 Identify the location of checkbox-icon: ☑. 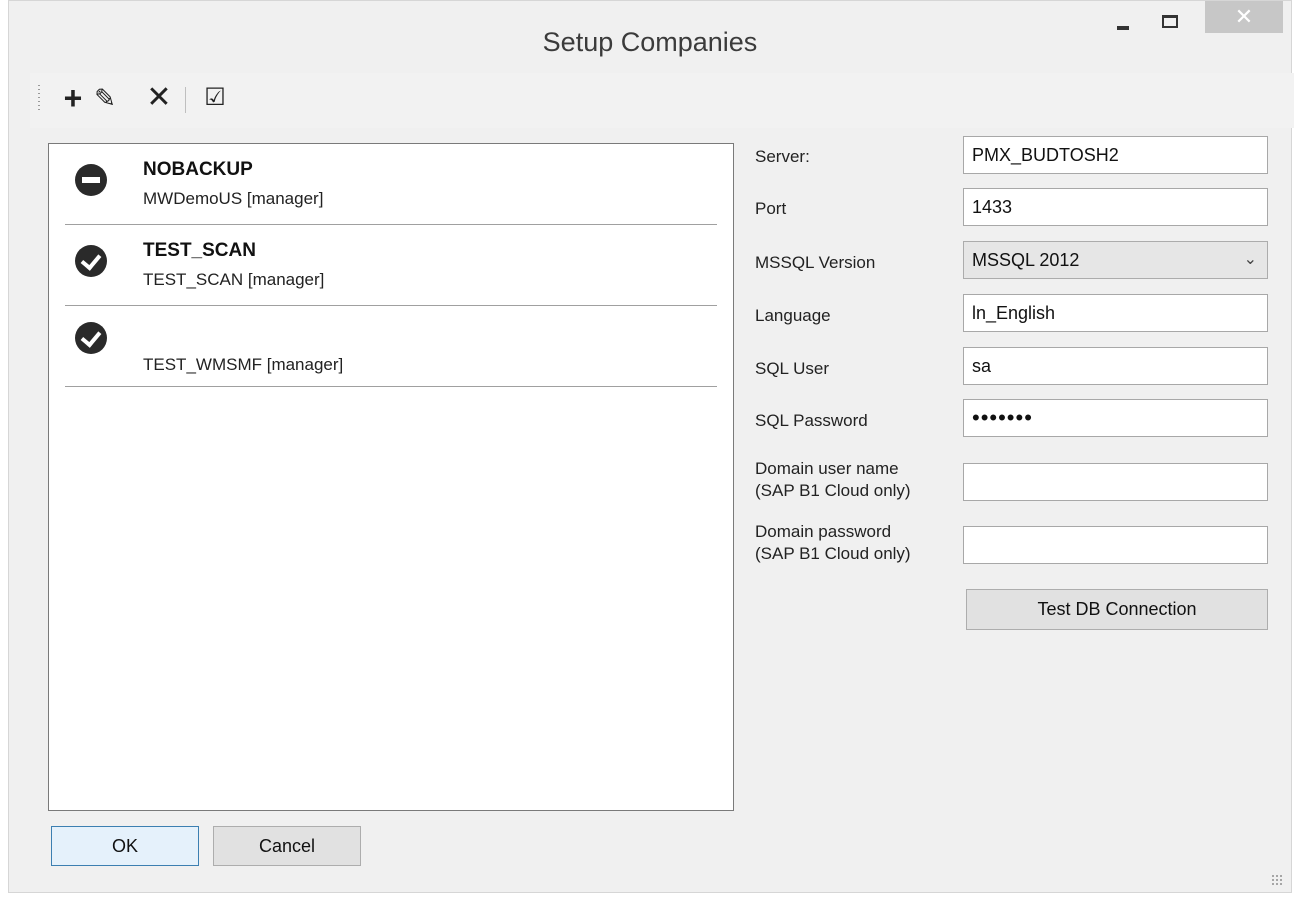
(215, 97).